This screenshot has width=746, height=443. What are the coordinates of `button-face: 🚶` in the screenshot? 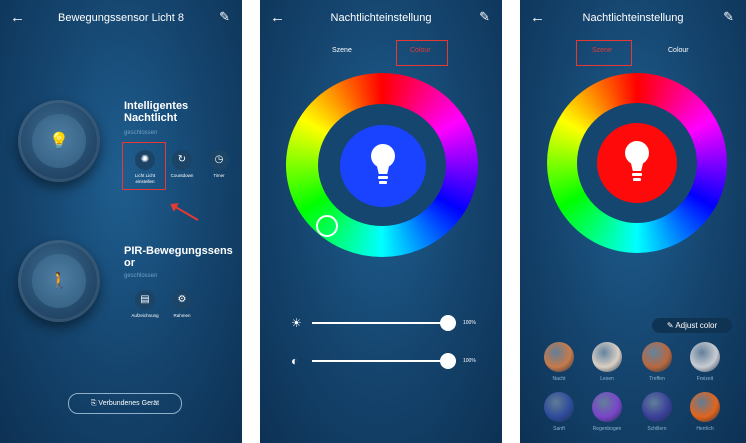 It's located at (59, 281).